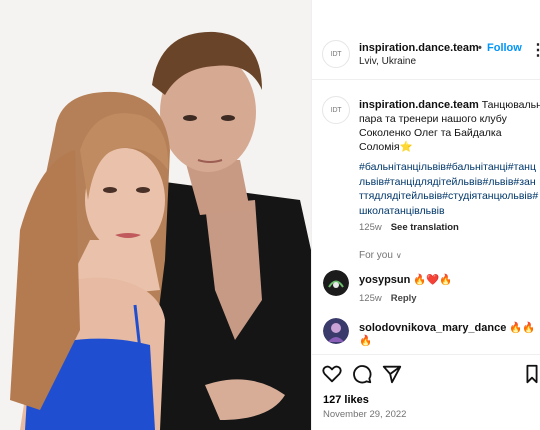 This screenshot has height=430, width=540. Describe the element at coordinates (332, 374) in the screenshot. I see `heart-icon` at that location.